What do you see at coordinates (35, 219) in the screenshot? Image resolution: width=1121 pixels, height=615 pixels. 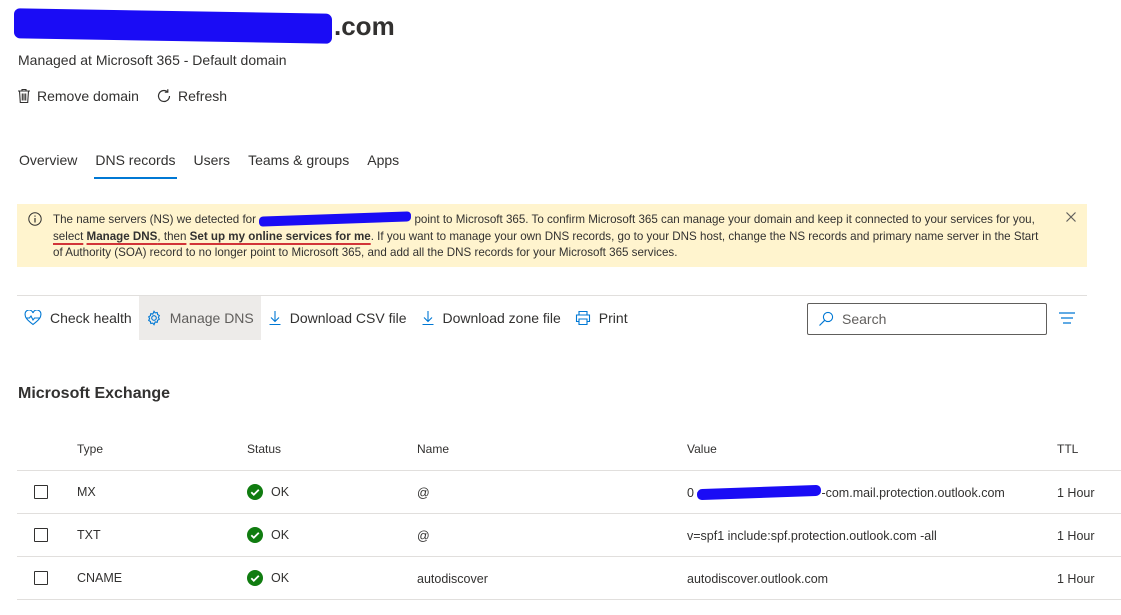 I see `info-icon` at bounding box center [35, 219].